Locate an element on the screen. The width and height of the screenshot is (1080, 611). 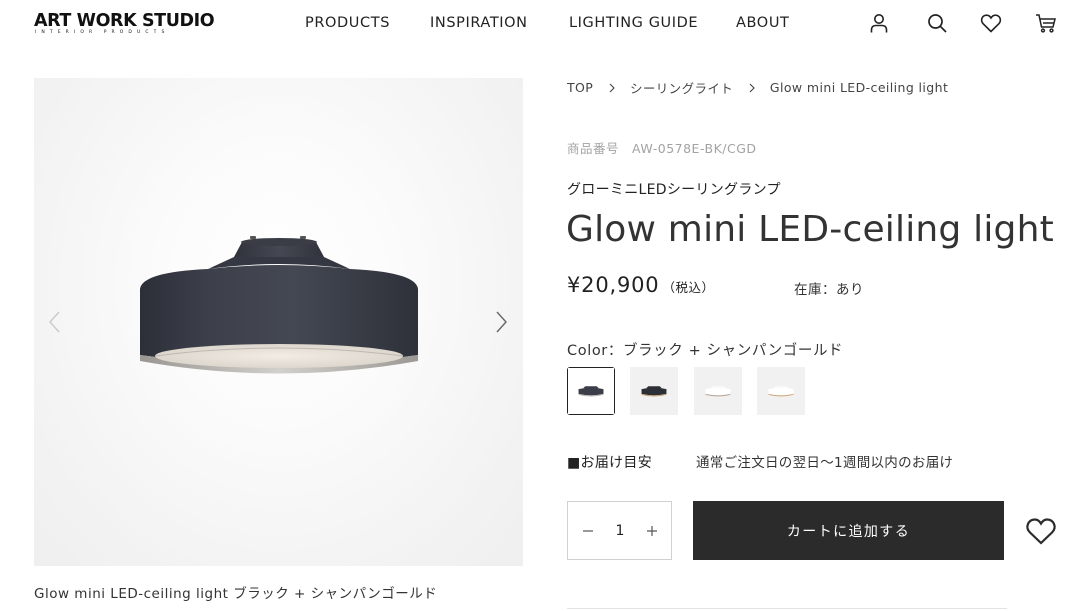
quantity-input is located at coordinates (620, 531).